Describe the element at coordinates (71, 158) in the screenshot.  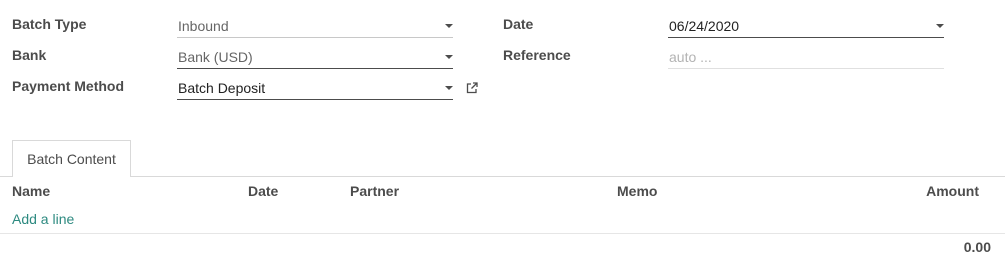
I see `tab-batch-content: Batch Content` at that location.